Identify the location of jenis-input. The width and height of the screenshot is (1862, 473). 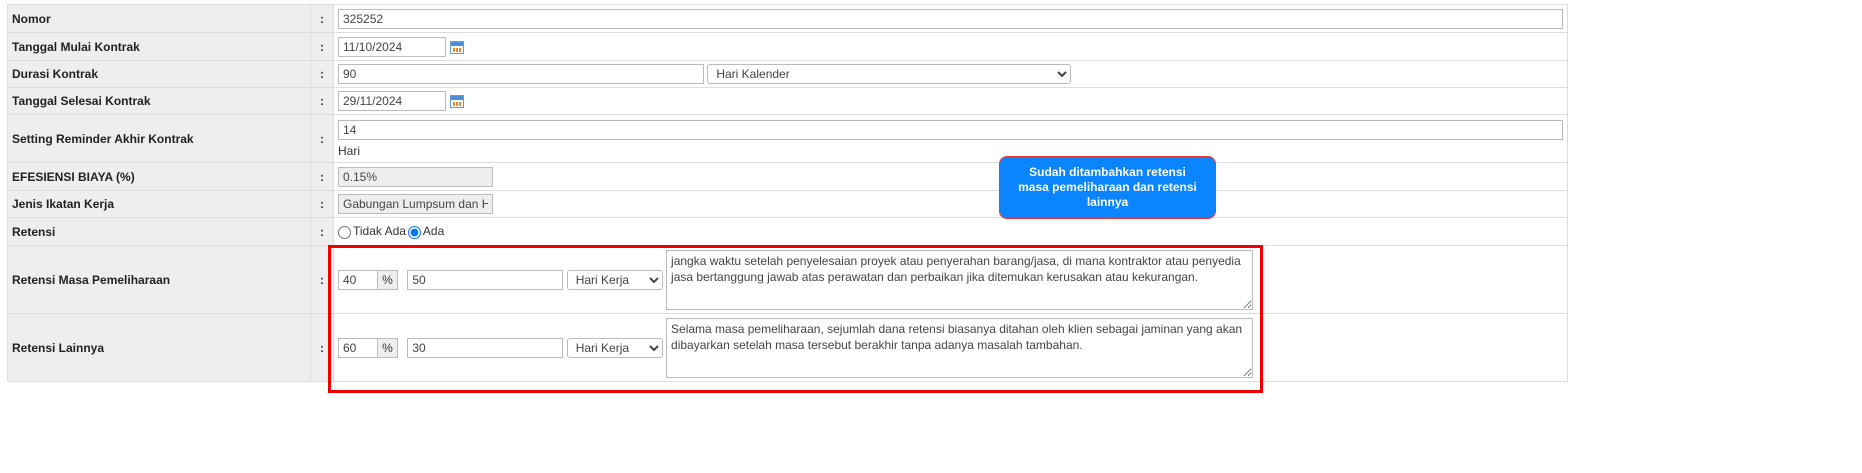
(415, 204).